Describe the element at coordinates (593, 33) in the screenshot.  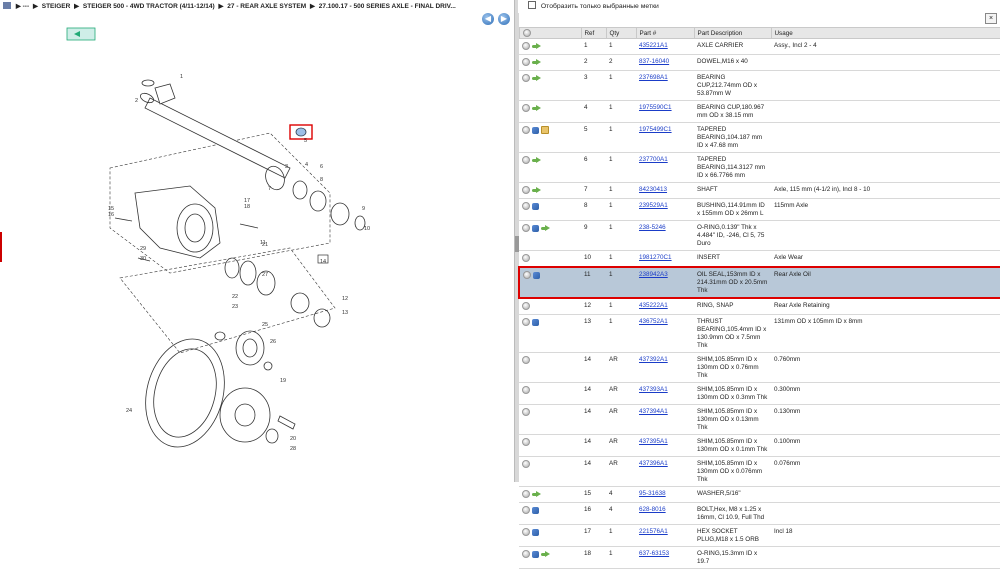
I see `column-header-ref: Ref` at that location.